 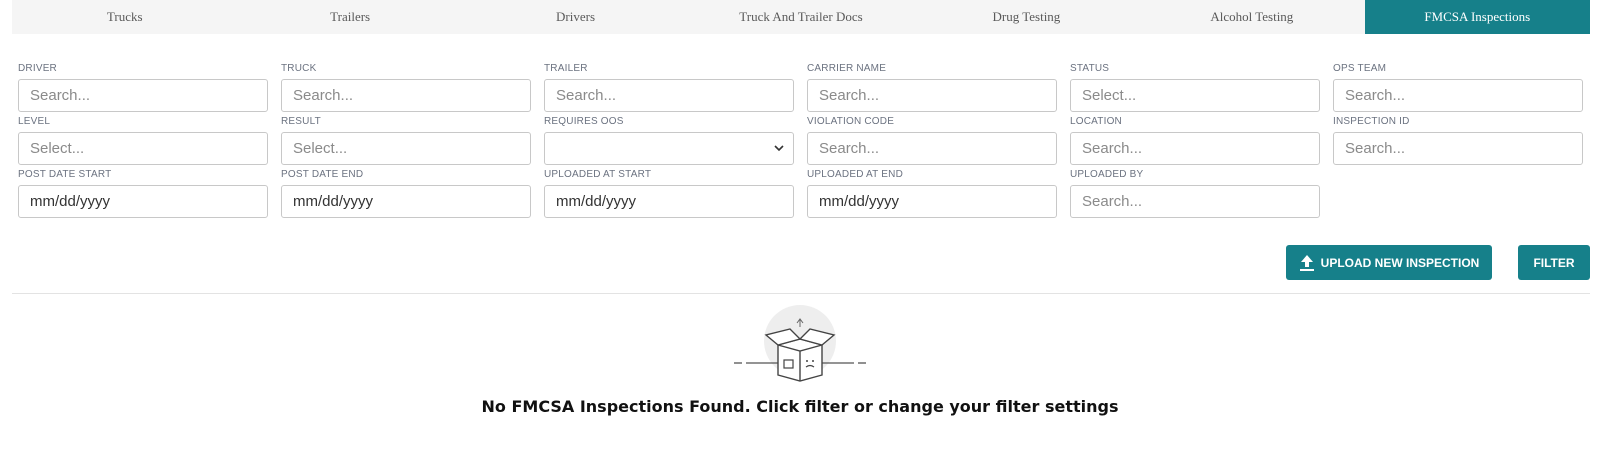 What do you see at coordinates (301, 121) in the screenshot?
I see `result-label: RESULT` at bounding box center [301, 121].